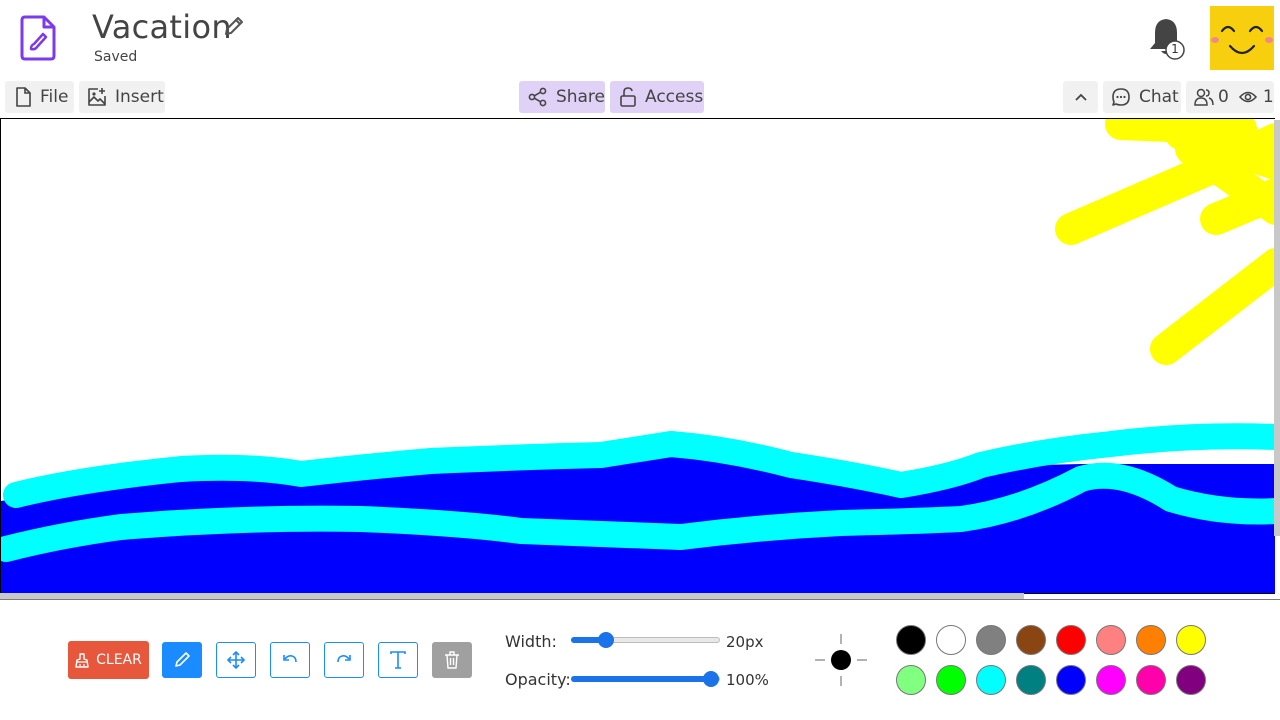  Describe the element at coordinates (745, 642) in the screenshot. I see `width-value: 20px` at that location.